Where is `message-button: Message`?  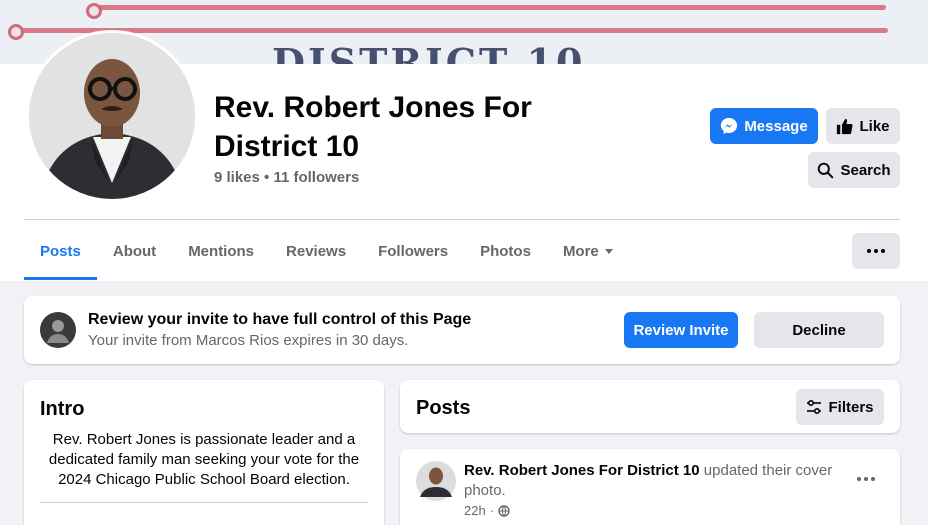
message-button: Message is located at coordinates (764, 126).